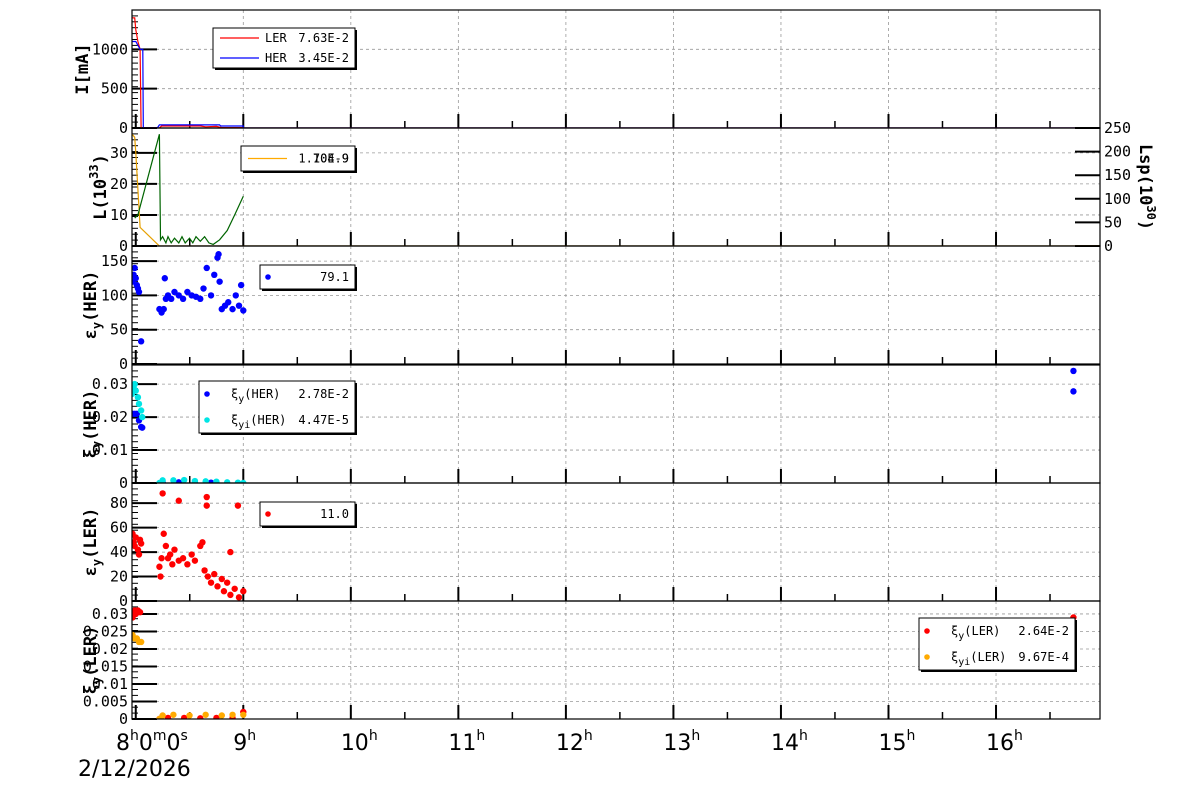 This screenshot has width=1200, height=798. What do you see at coordinates (982, 631) in the screenshot?
I see `legend-label-end: (LER)` at bounding box center [982, 631].